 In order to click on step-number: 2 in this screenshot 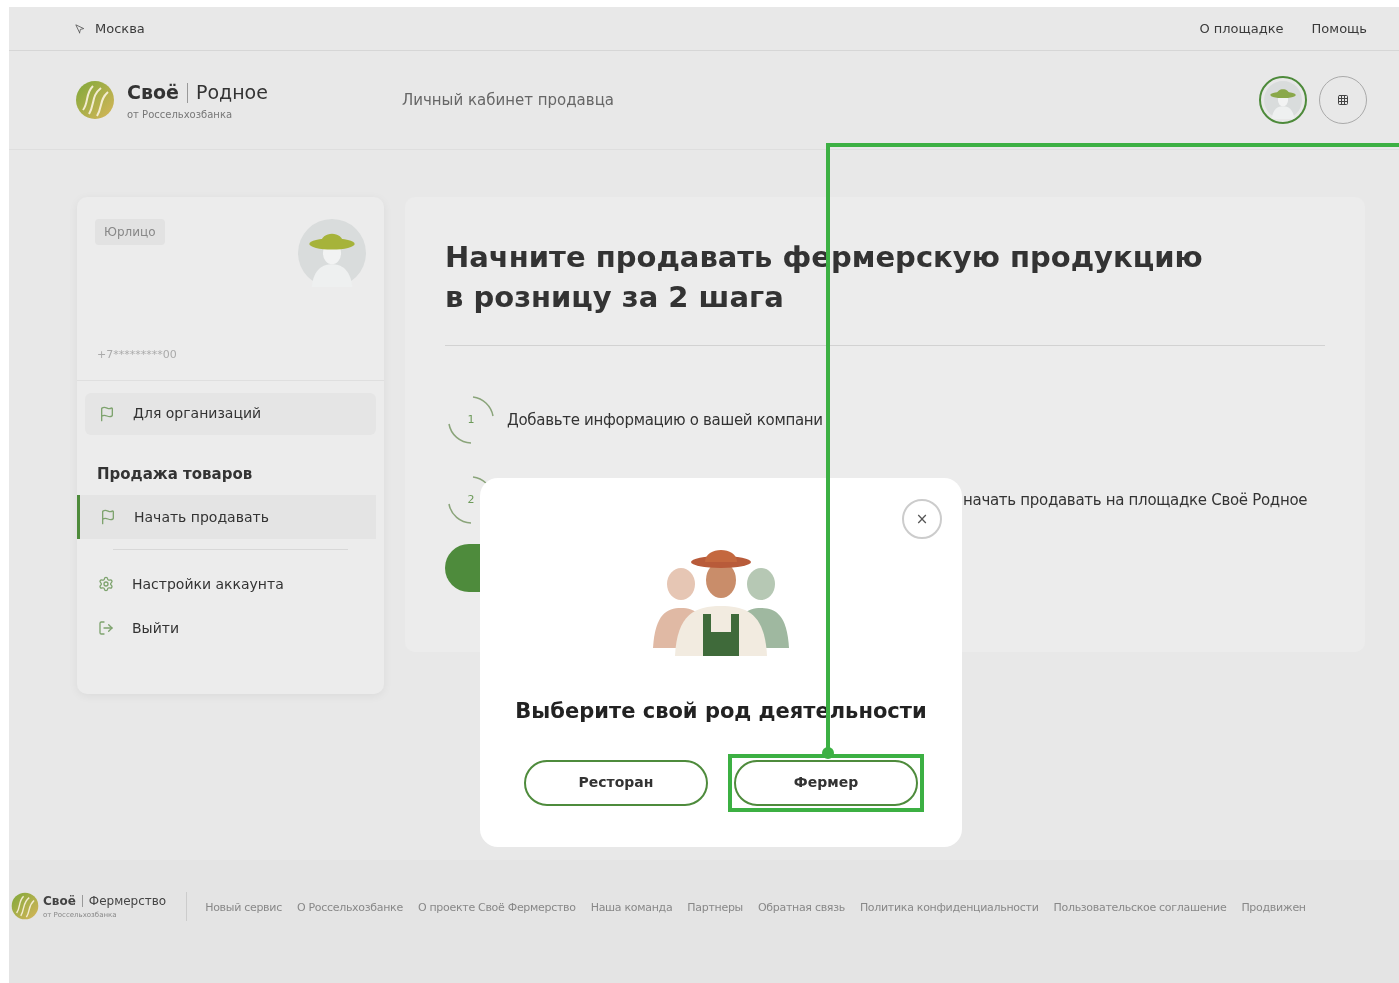, I will do `click(471, 499)`.